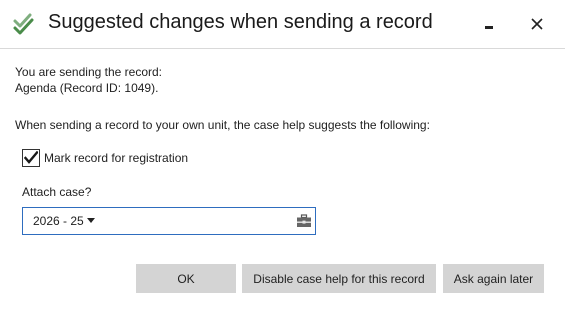  What do you see at coordinates (490, 24) in the screenshot?
I see `minimize-button` at bounding box center [490, 24].